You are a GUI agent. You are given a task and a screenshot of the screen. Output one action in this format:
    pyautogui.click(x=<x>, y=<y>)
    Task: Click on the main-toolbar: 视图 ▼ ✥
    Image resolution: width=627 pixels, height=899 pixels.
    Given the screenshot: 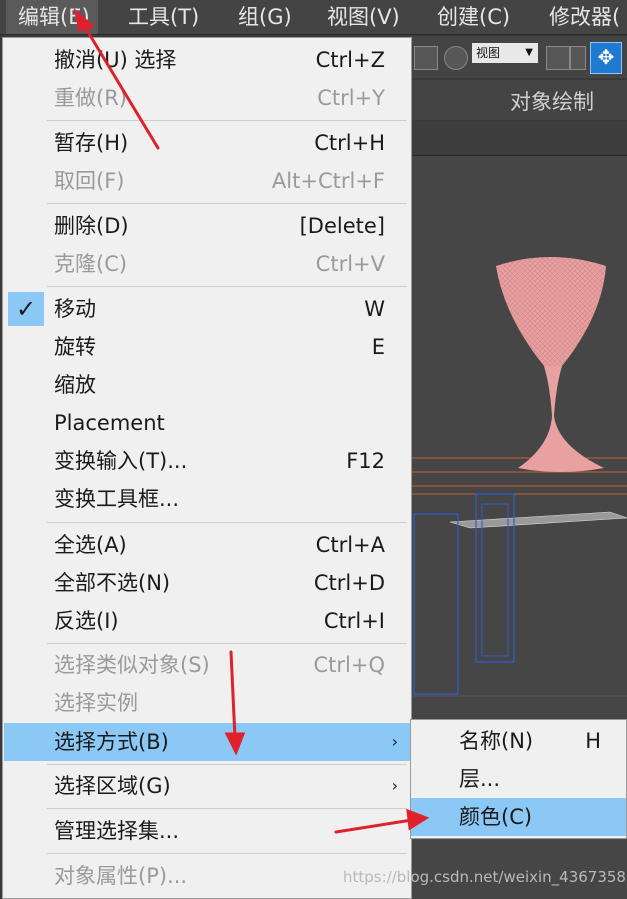 What is the action you would take?
    pyautogui.click(x=518, y=57)
    